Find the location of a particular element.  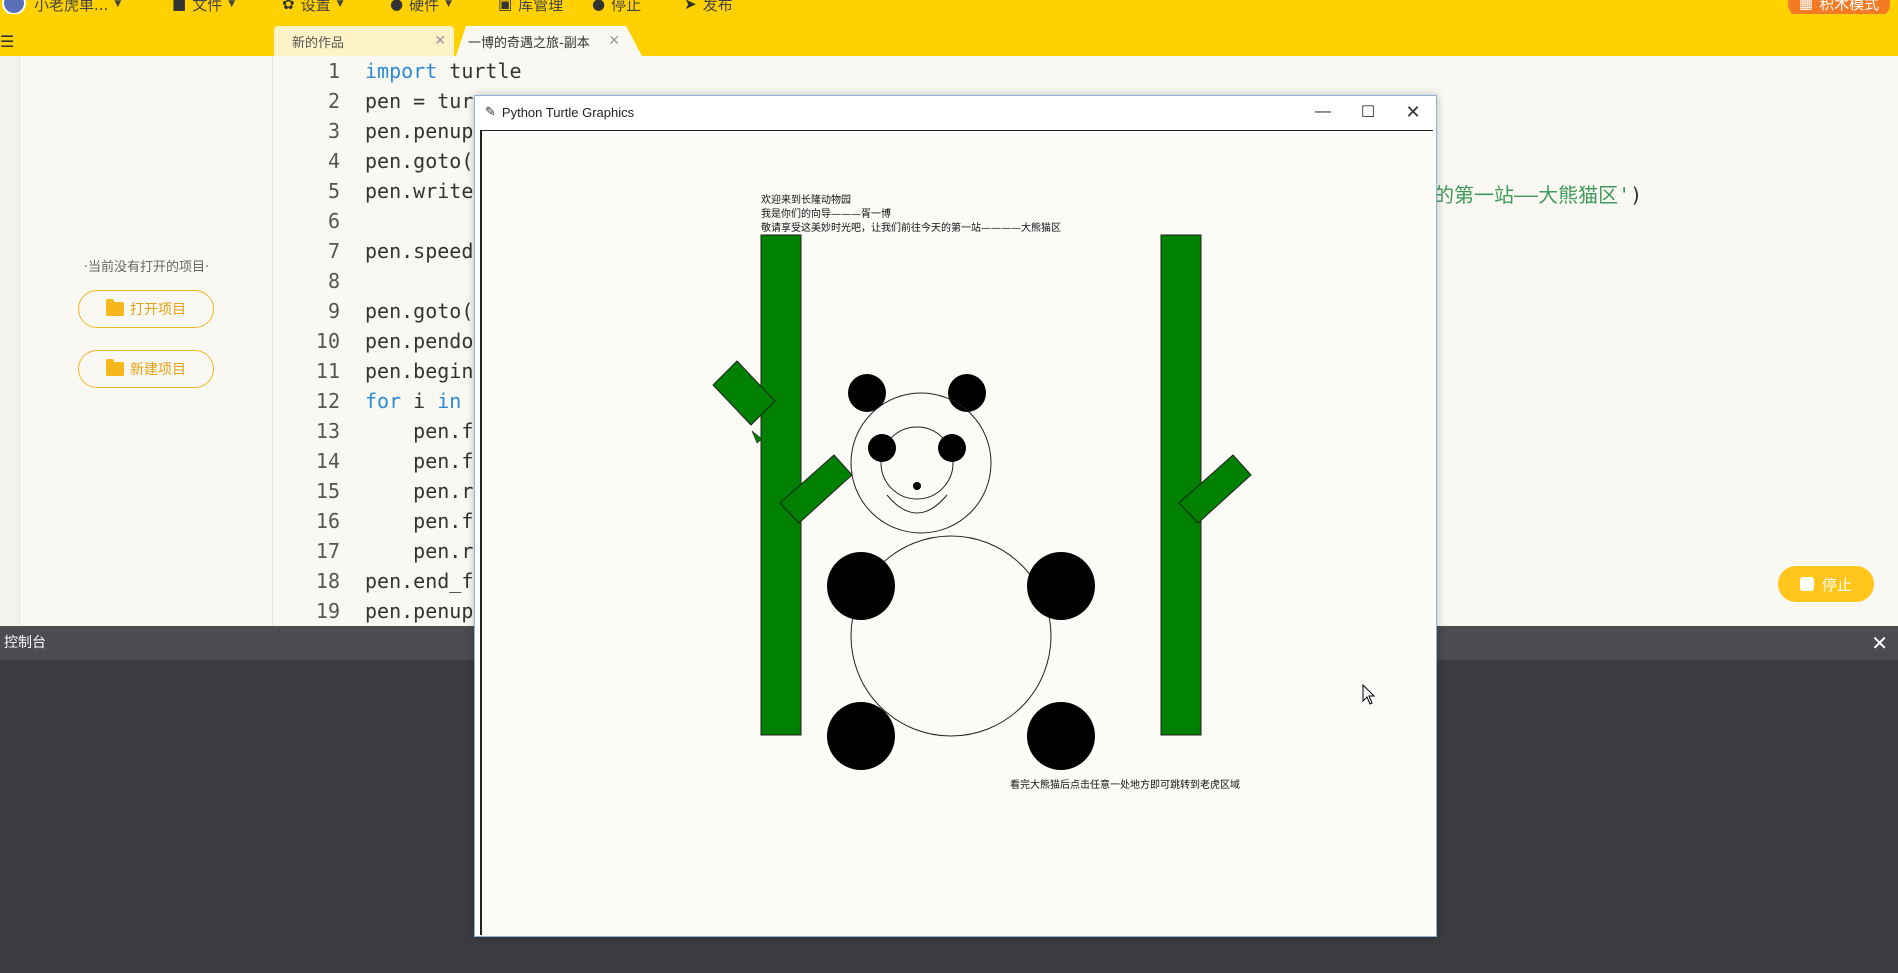

line-number: 7 is located at coordinates (333, 251).